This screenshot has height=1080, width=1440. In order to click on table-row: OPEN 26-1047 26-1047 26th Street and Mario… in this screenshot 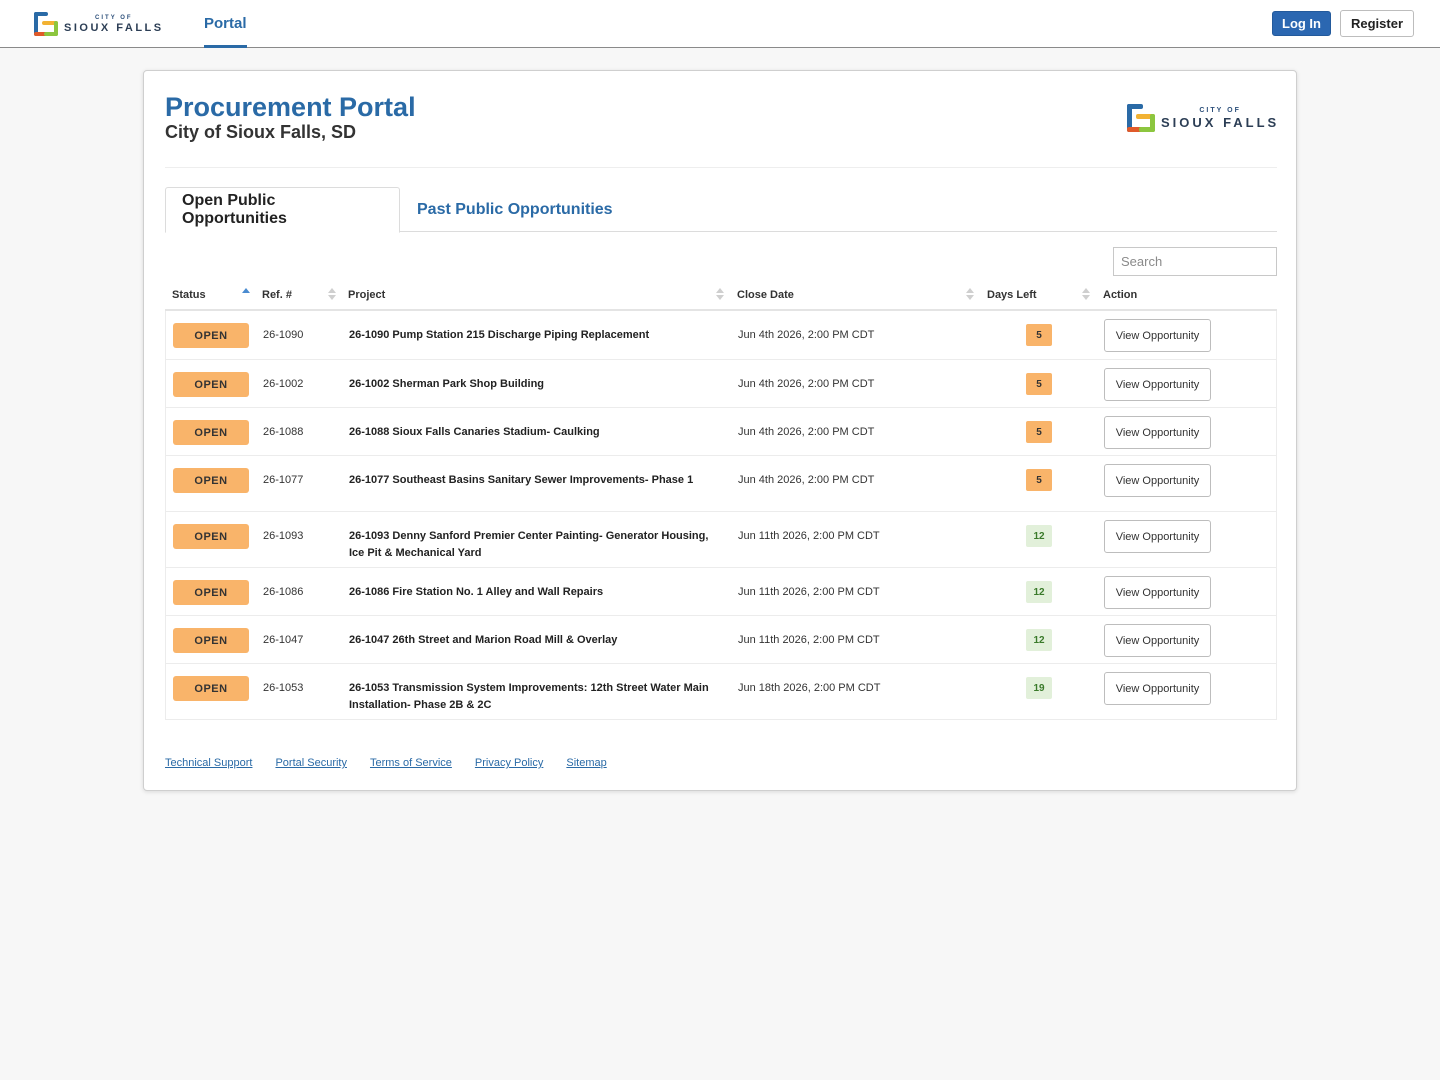, I will do `click(721, 639)`.